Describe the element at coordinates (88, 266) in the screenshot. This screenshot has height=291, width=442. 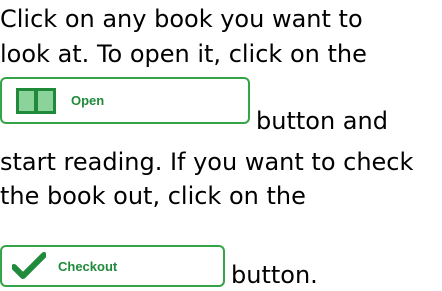
I see `checkout-button-label: Checkout` at that location.